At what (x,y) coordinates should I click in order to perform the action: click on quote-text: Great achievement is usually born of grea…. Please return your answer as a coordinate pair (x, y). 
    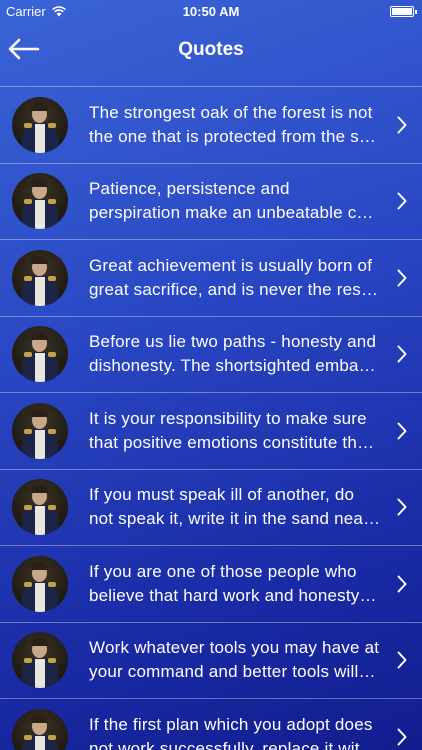
    Looking at the image, I should click on (236, 278).